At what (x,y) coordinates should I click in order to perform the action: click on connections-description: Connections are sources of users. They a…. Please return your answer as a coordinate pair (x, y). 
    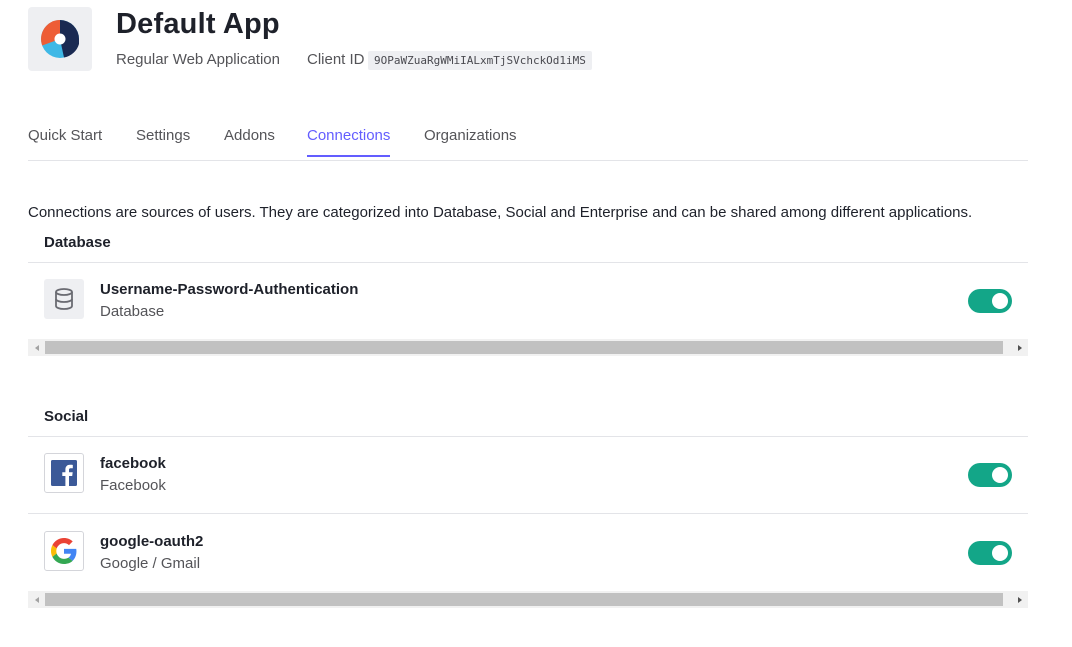
    Looking at the image, I should click on (500, 212).